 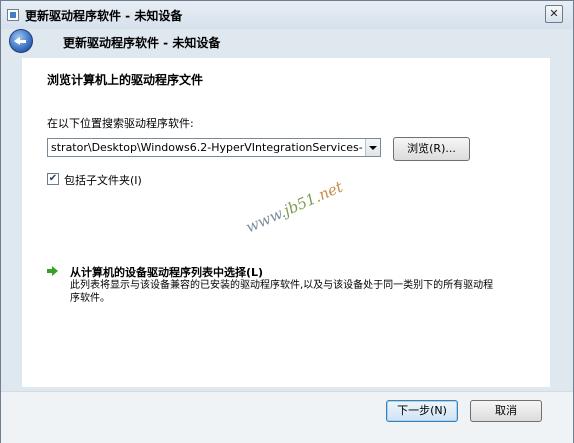 What do you see at coordinates (166, 272) in the screenshot?
I see `pick-from-list-title: 从计算机的设备驱动程序列表中选择(L)` at bounding box center [166, 272].